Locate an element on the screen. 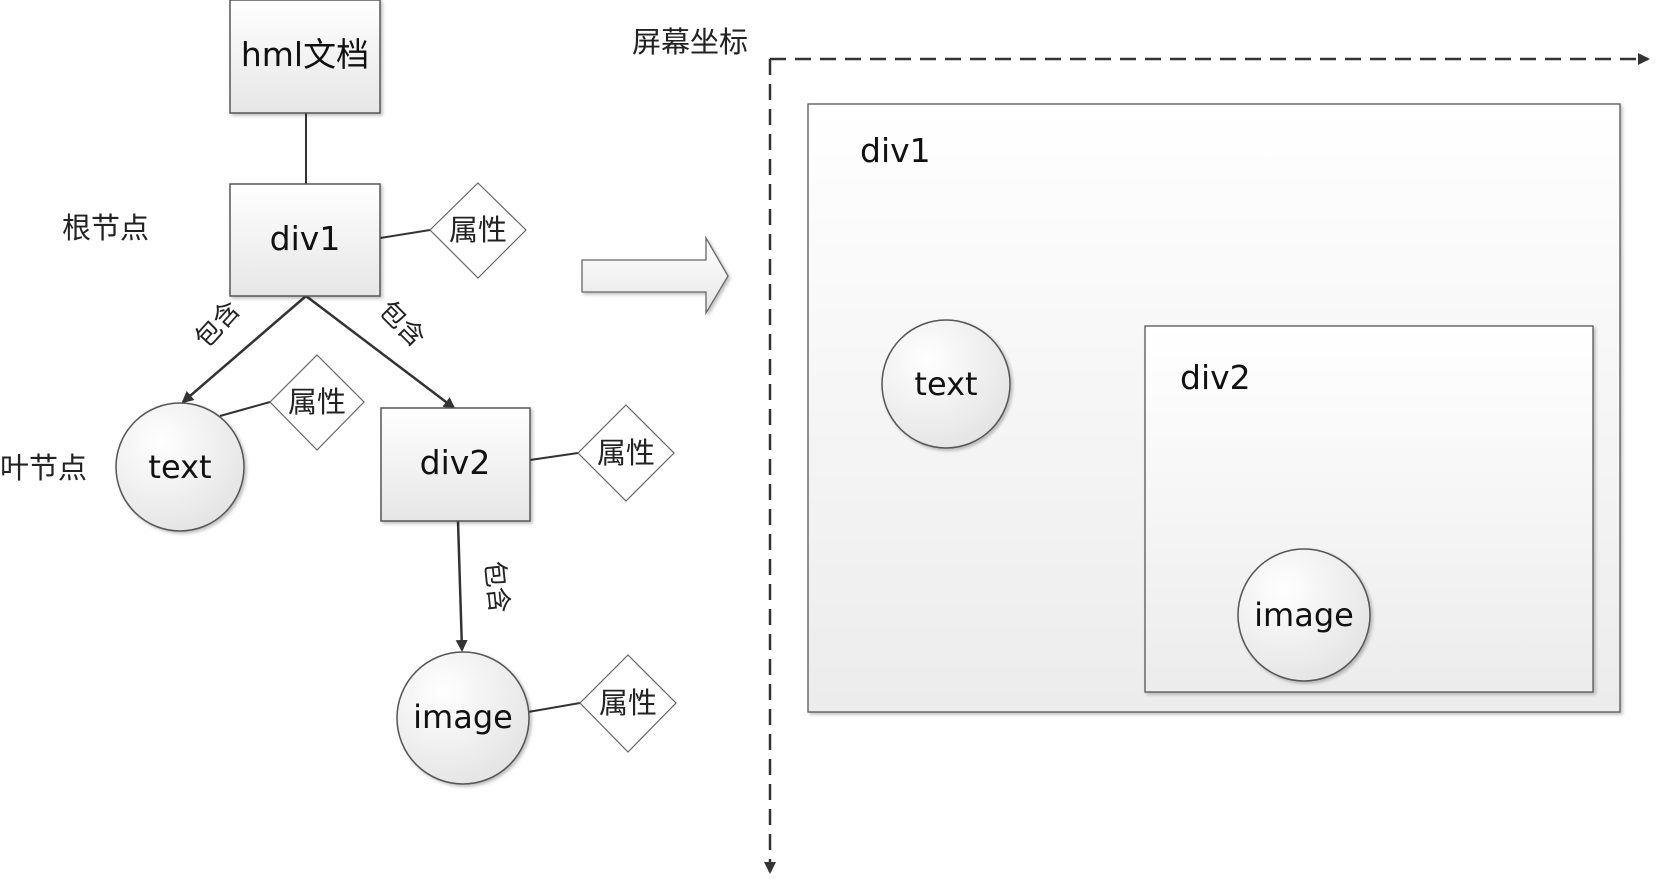 The width and height of the screenshot is (1667, 880). text-node-label: text is located at coordinates (179, 467).